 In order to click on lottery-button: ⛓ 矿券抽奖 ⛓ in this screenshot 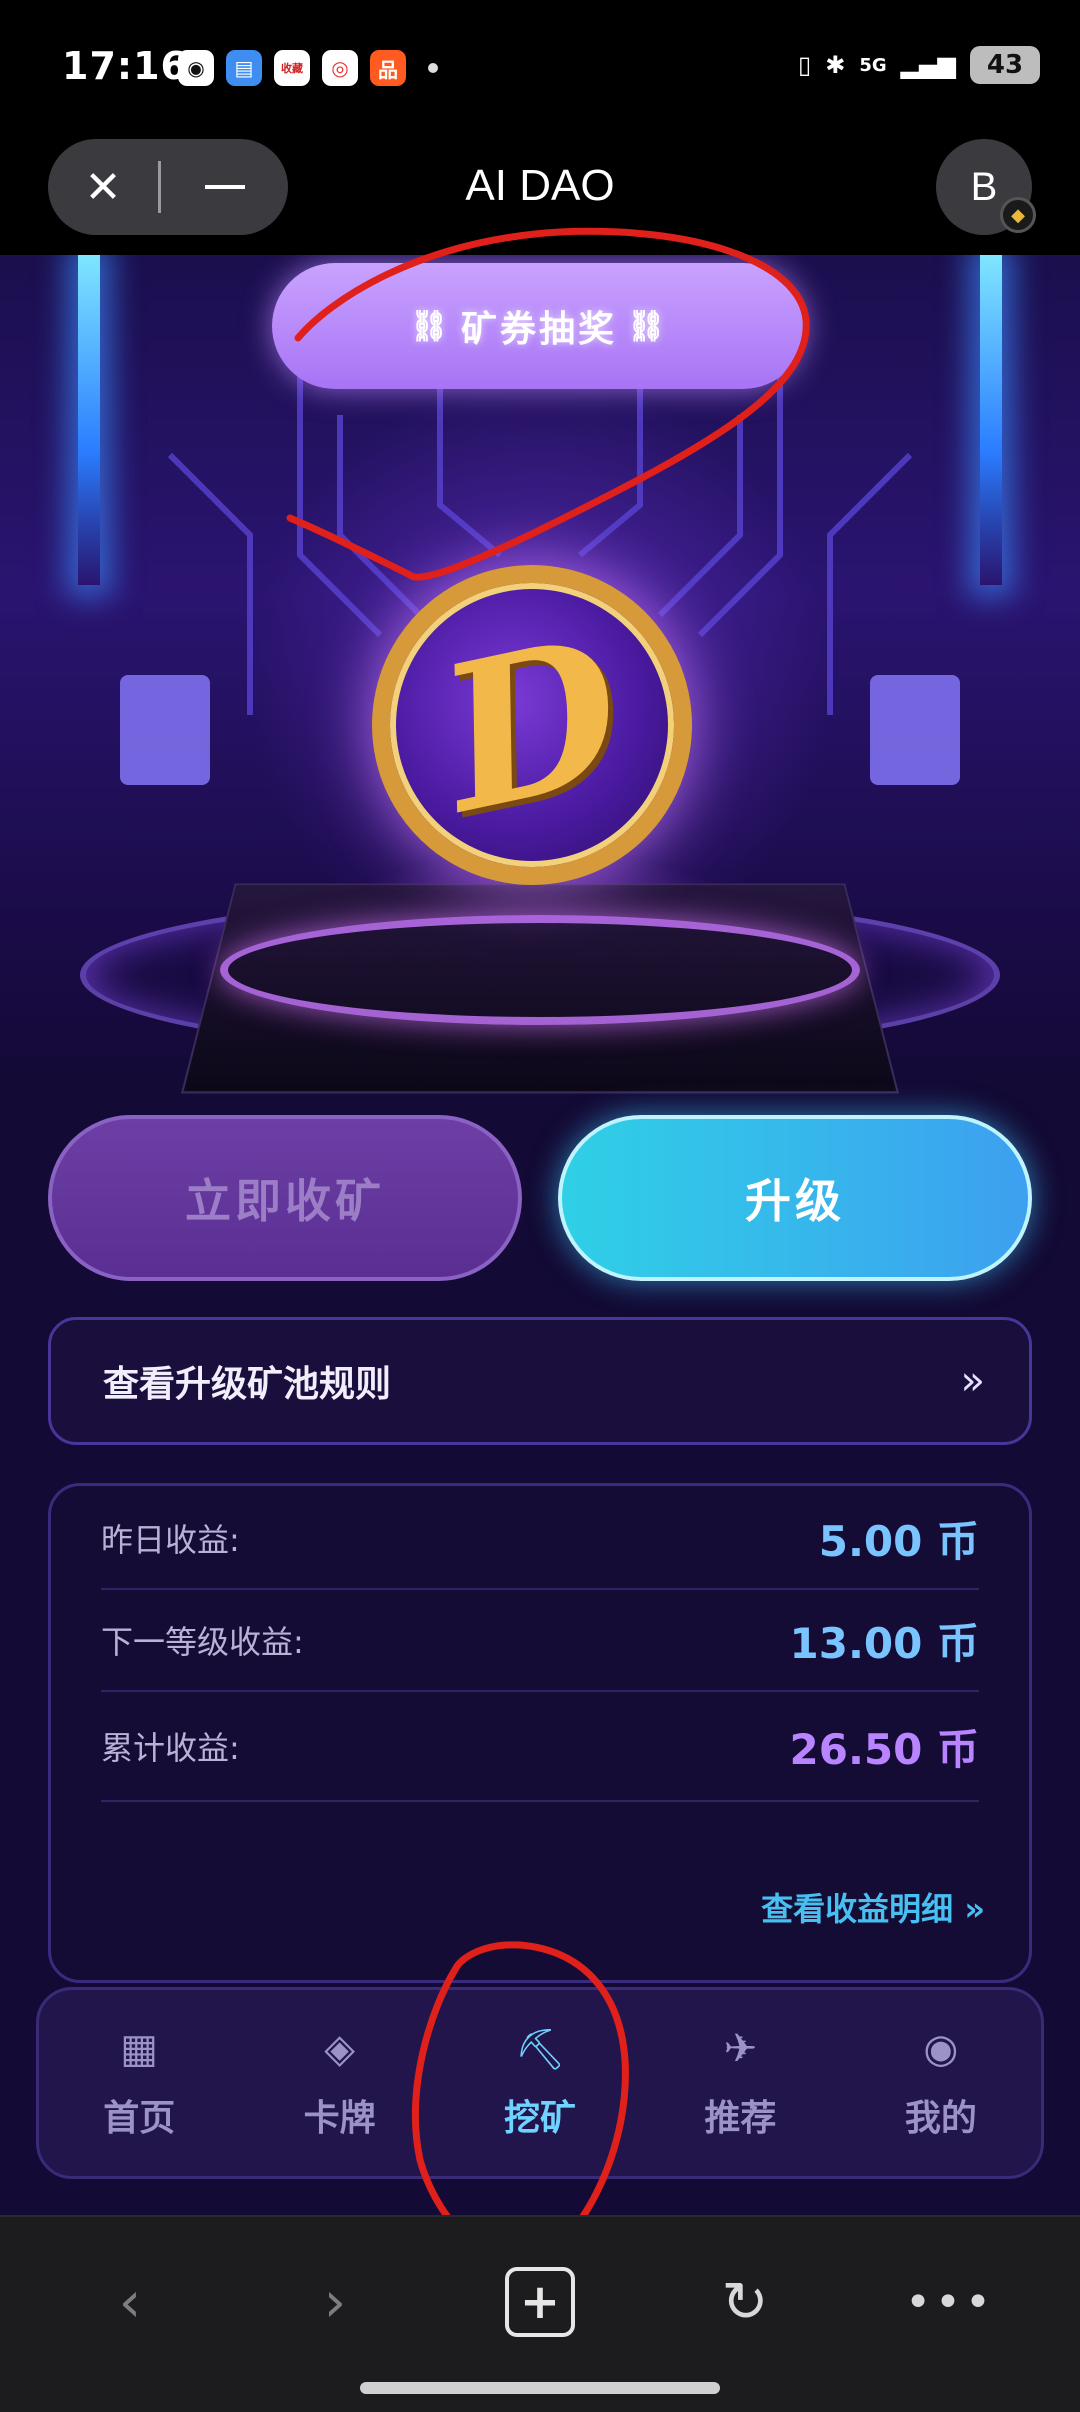, I will do `click(539, 326)`.